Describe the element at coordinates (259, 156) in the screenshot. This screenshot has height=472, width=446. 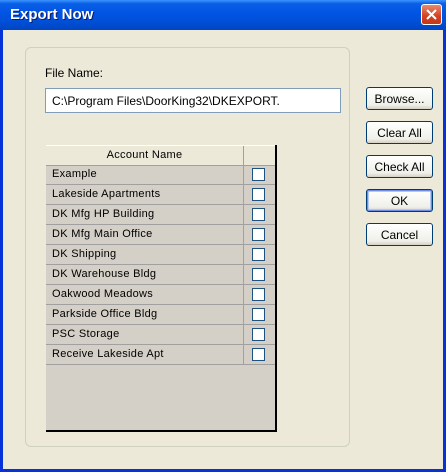
I see `check-column-header` at that location.